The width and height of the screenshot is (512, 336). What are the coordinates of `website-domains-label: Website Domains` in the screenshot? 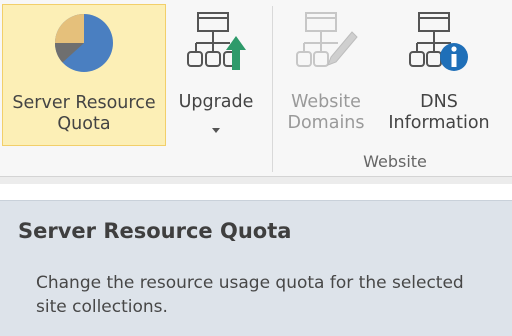 It's located at (326, 112).